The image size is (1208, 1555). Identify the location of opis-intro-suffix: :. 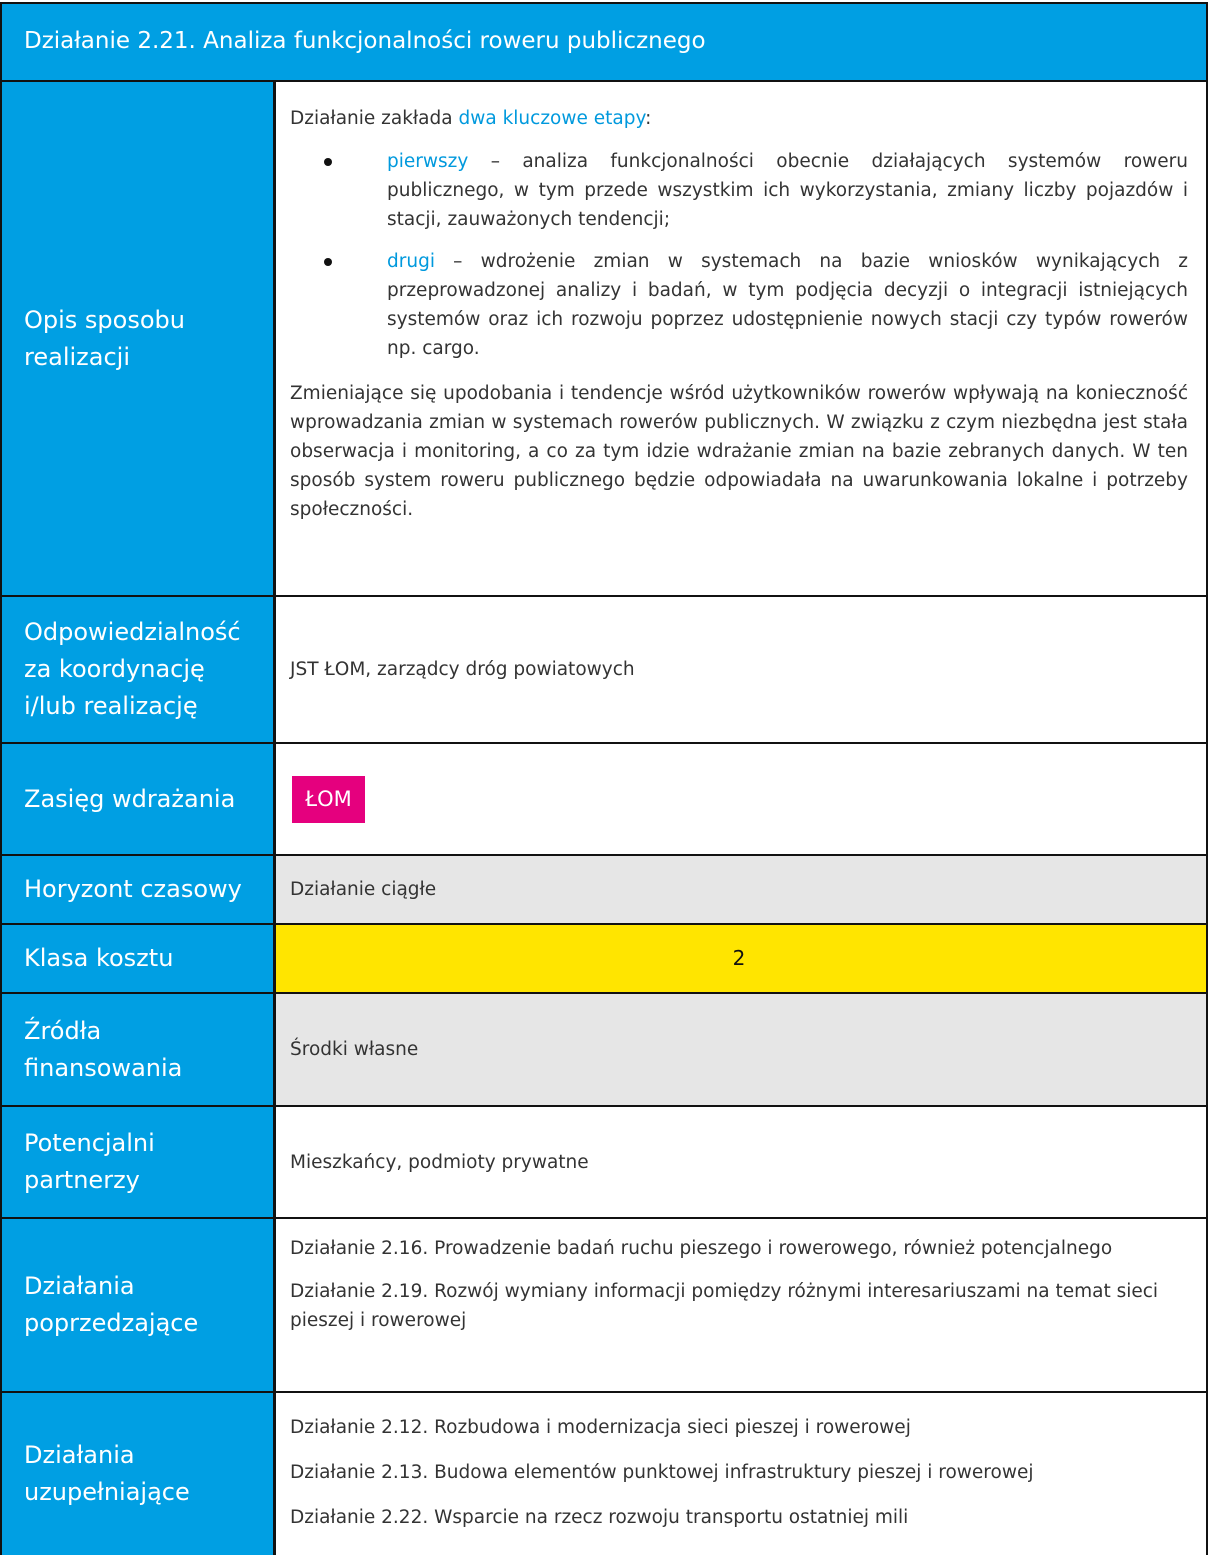
(648, 118).